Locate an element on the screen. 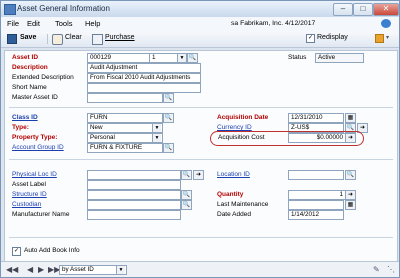 This screenshot has width=400, height=278. quantity-label: Quantity is located at coordinates (230, 194).